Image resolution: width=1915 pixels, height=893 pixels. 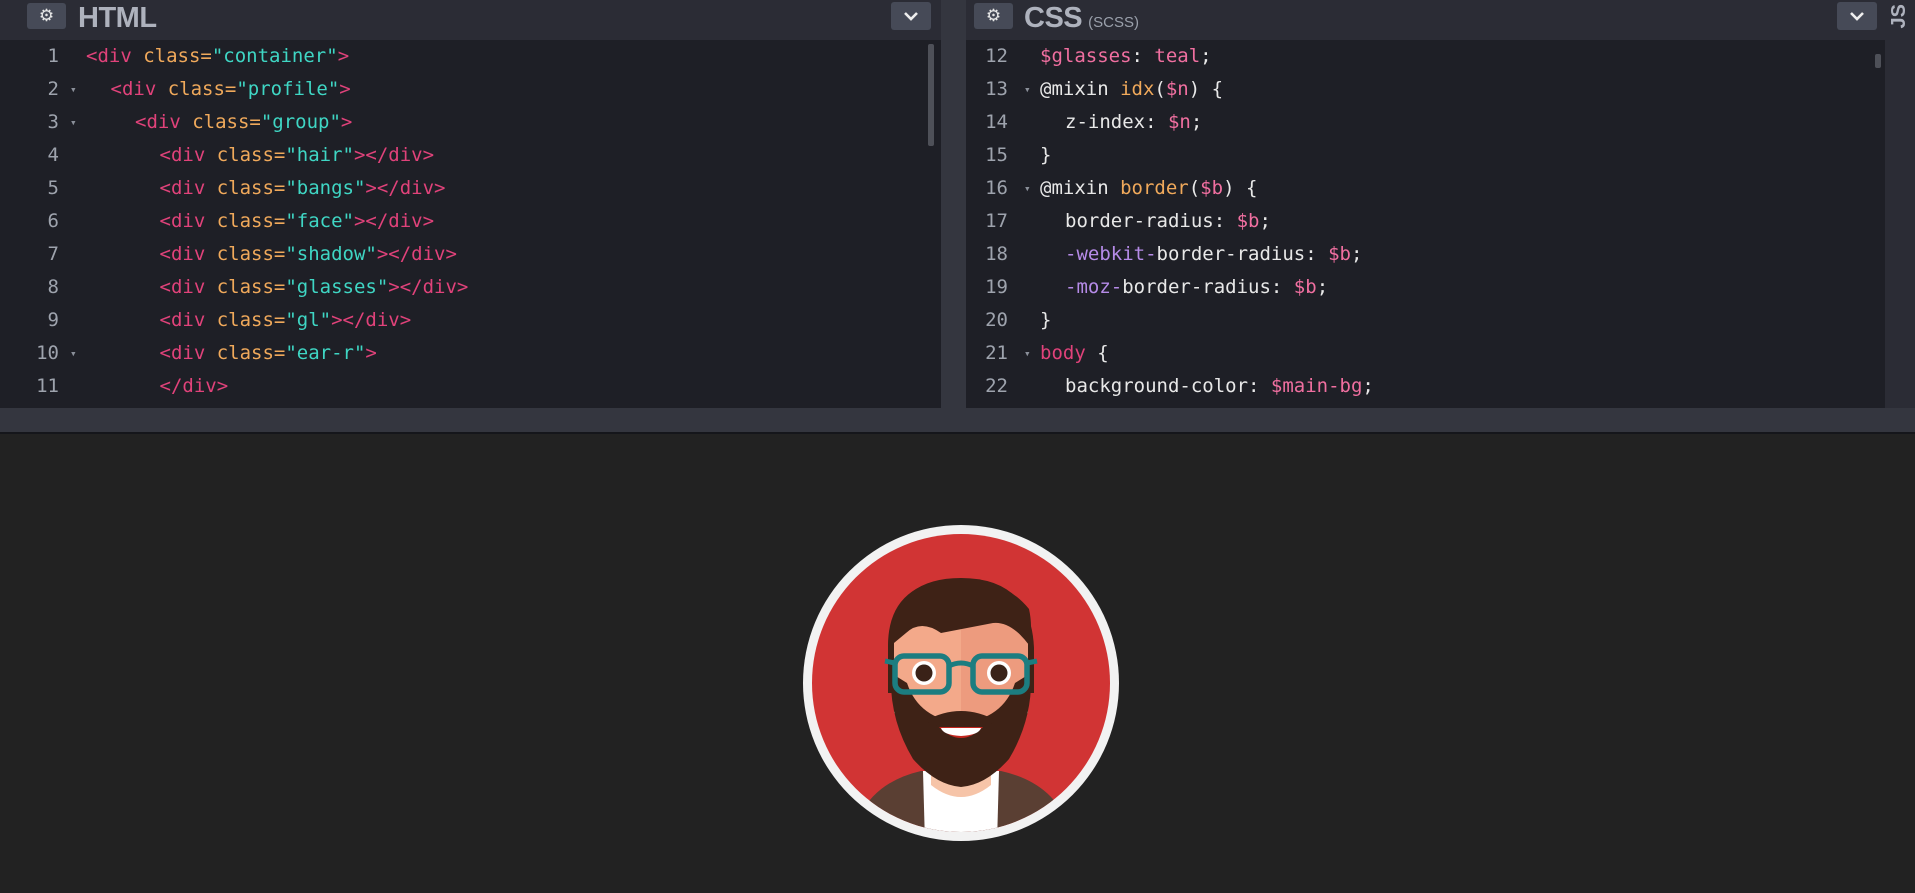 I want to click on html-collapse-button, so click(x=911, y=16).